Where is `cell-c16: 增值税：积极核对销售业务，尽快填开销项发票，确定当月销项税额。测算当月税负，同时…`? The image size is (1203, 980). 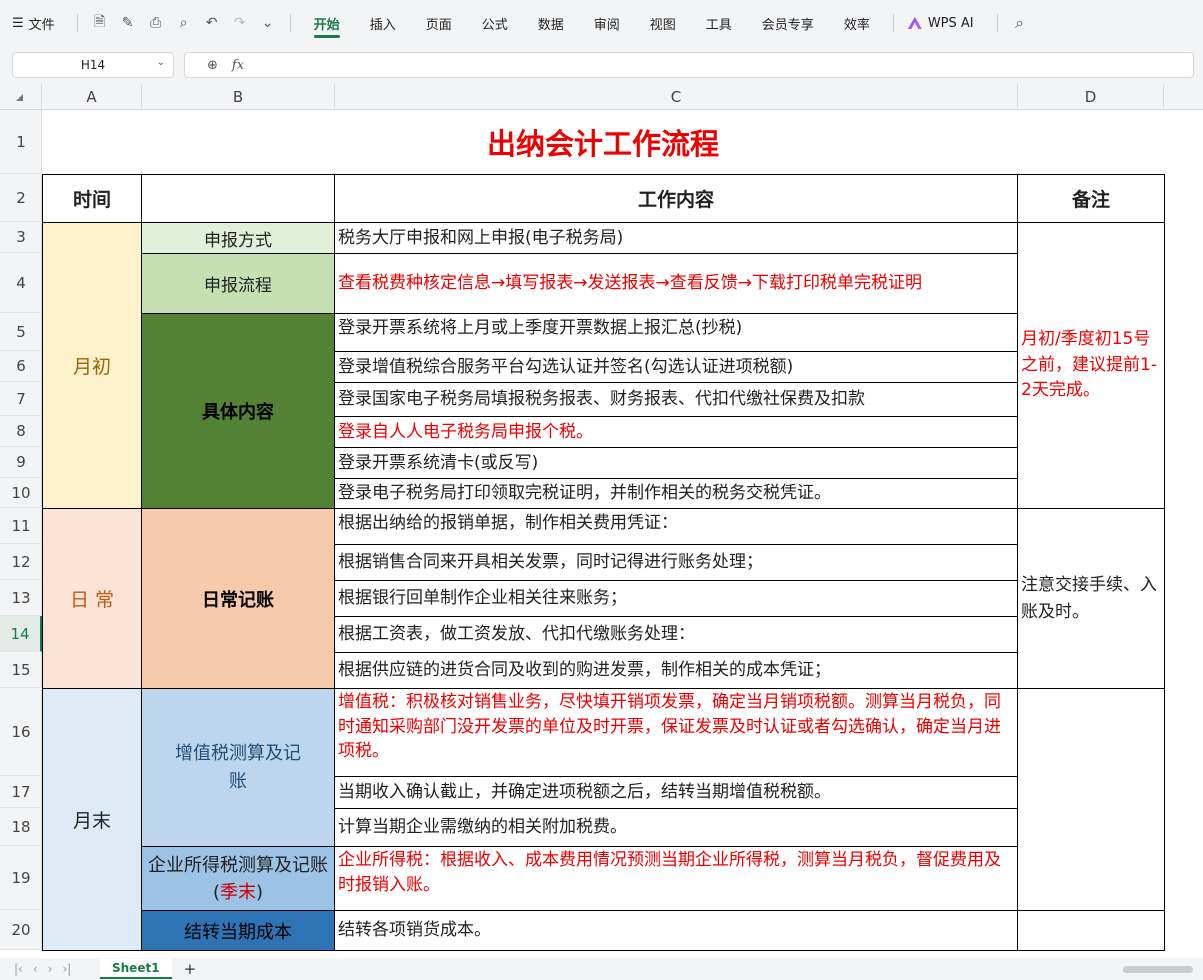 cell-c16: 增值税：积极核对销售业务，尽快填开销项发票，确定当月销项税额。测算当月税负，同时… is located at coordinates (676, 733).